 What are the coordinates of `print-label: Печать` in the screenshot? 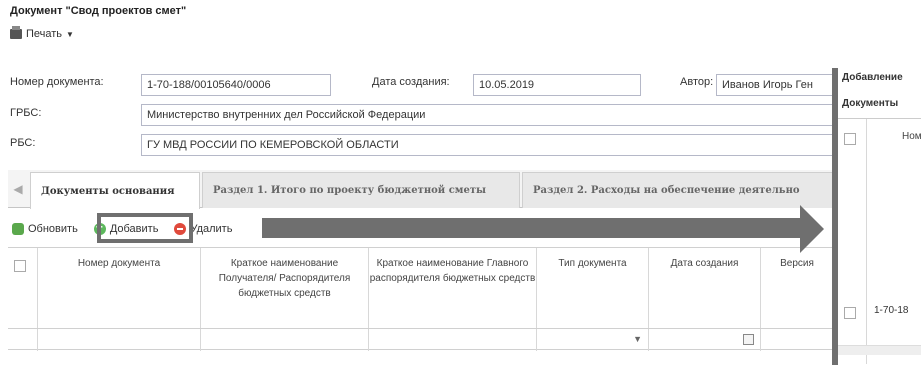 It's located at (44, 34).